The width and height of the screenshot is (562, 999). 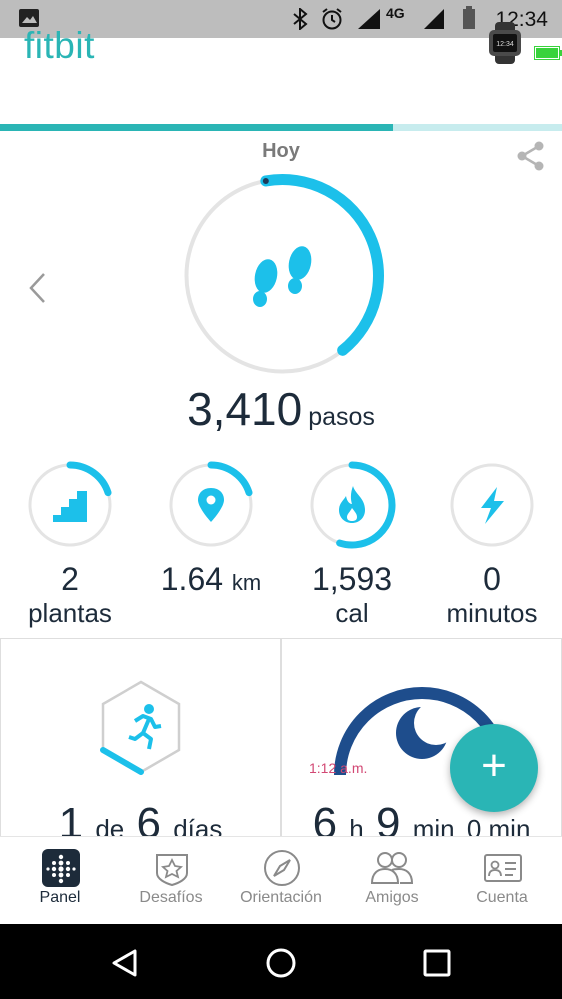 I want to click on system-navigation-bar, so click(x=281, y=961).